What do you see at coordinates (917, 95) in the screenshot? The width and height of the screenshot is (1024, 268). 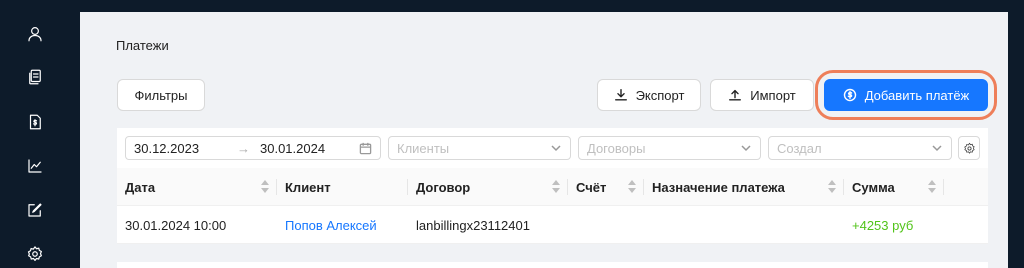 I see `add-payment-button-label: Добавить платёж` at bounding box center [917, 95].